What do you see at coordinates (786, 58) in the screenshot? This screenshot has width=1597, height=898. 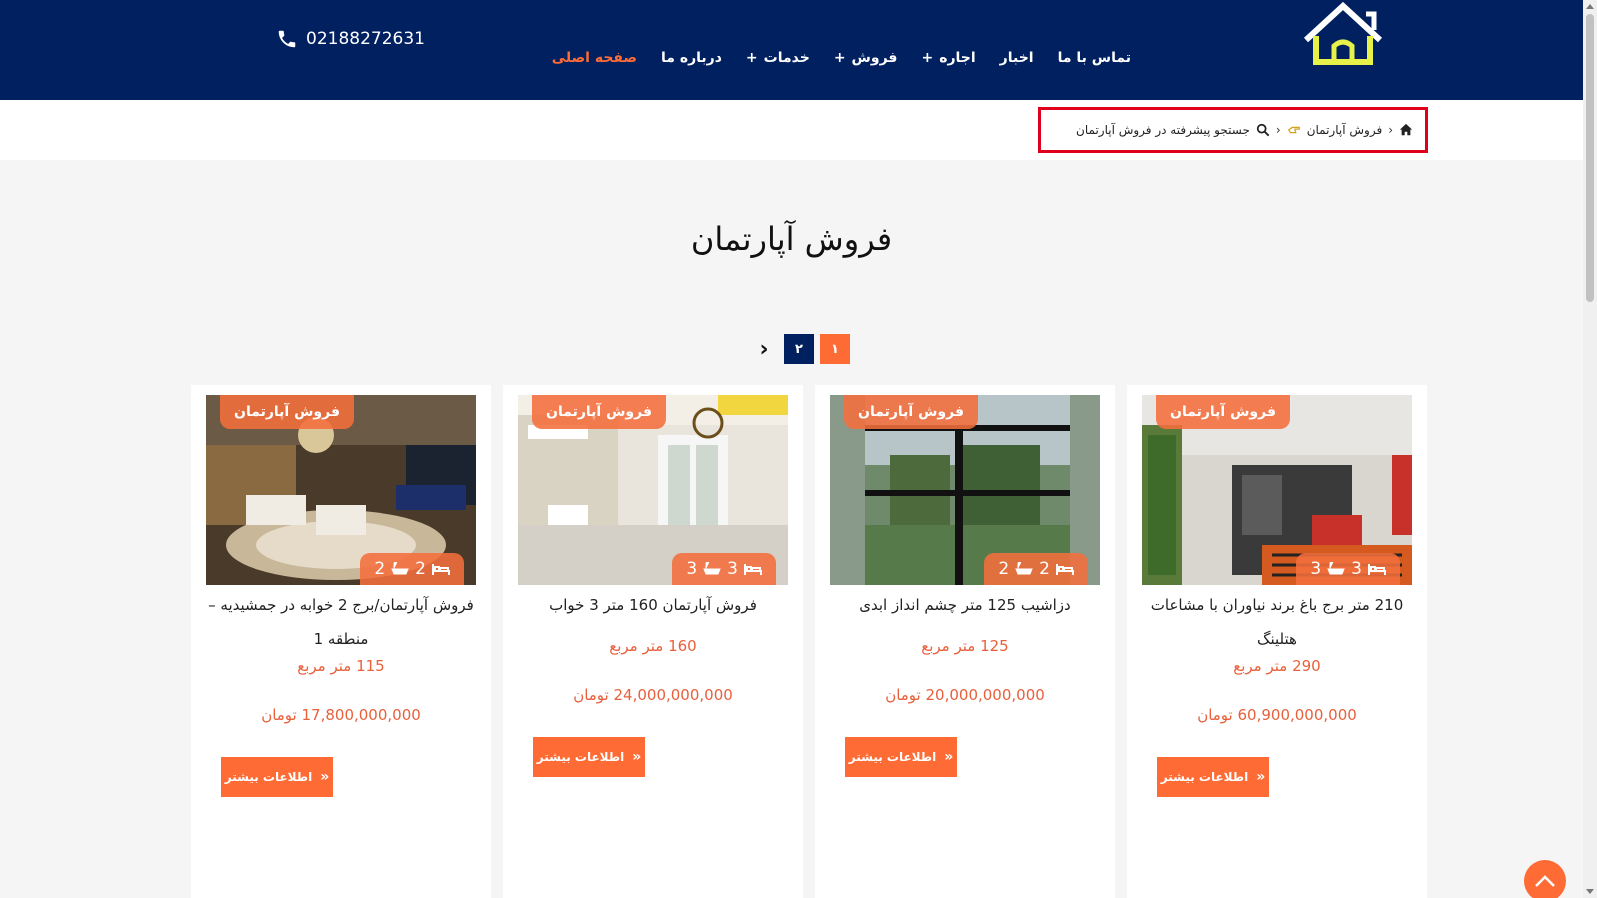 I see `nav-label: خدمات` at bounding box center [786, 58].